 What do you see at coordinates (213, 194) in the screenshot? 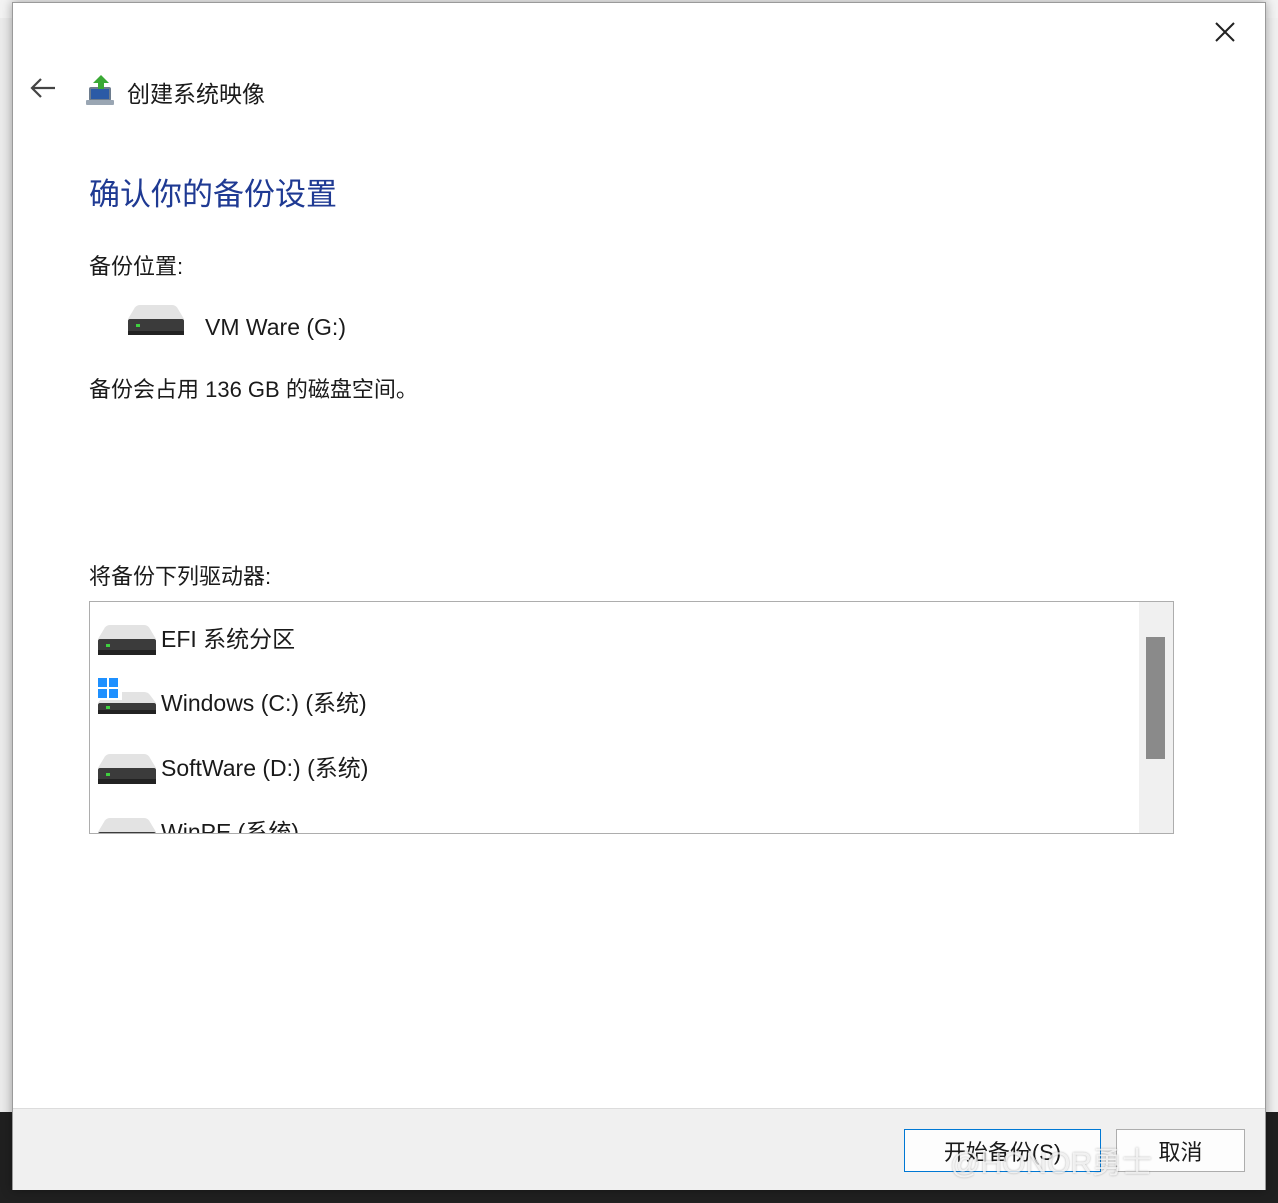
I see `page-heading: 确认你的备份设置` at bounding box center [213, 194].